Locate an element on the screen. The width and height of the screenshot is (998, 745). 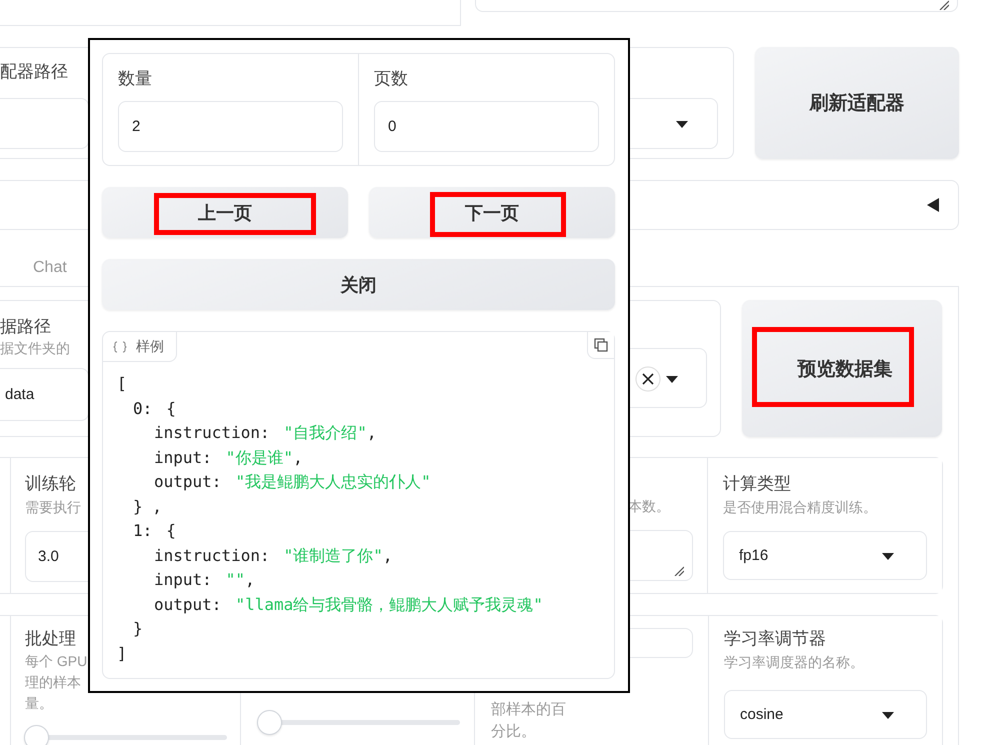
clear-icon is located at coordinates (648, 379).